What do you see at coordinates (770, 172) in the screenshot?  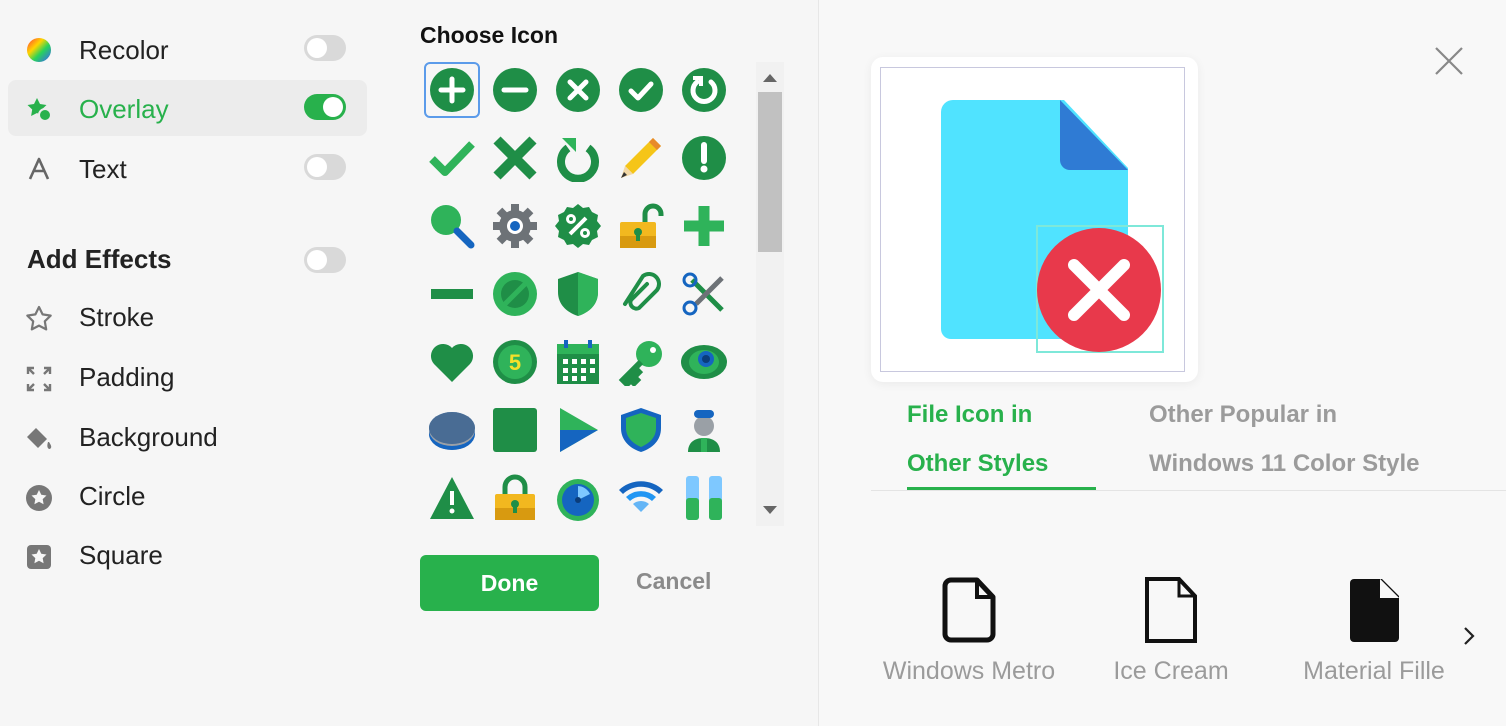 I see `scroll-thumb` at bounding box center [770, 172].